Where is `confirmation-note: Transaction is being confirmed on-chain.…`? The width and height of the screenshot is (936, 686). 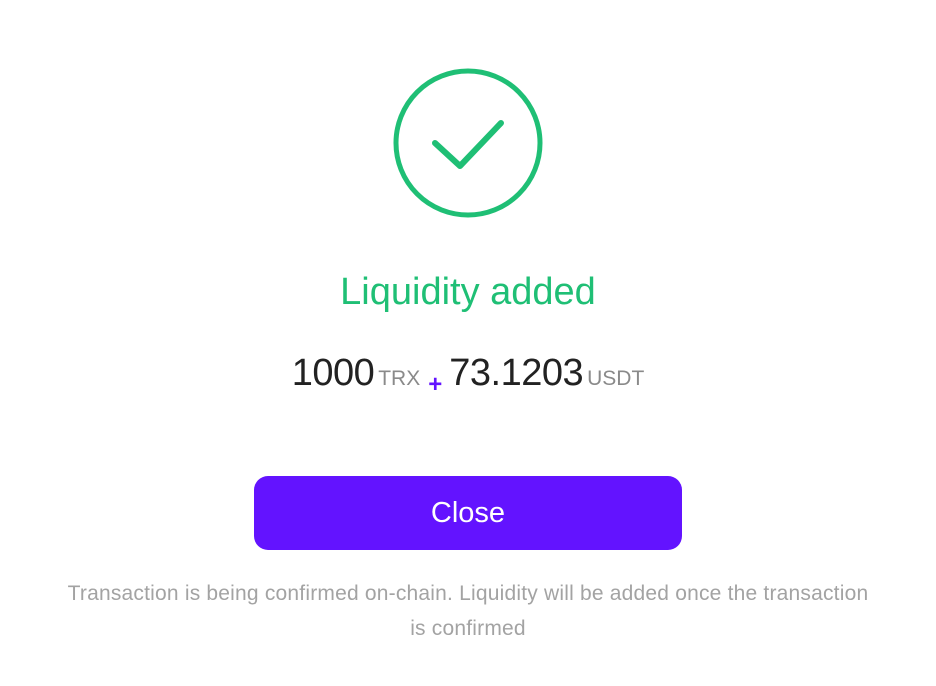 confirmation-note: Transaction is being confirmed on-chain.… is located at coordinates (468, 611).